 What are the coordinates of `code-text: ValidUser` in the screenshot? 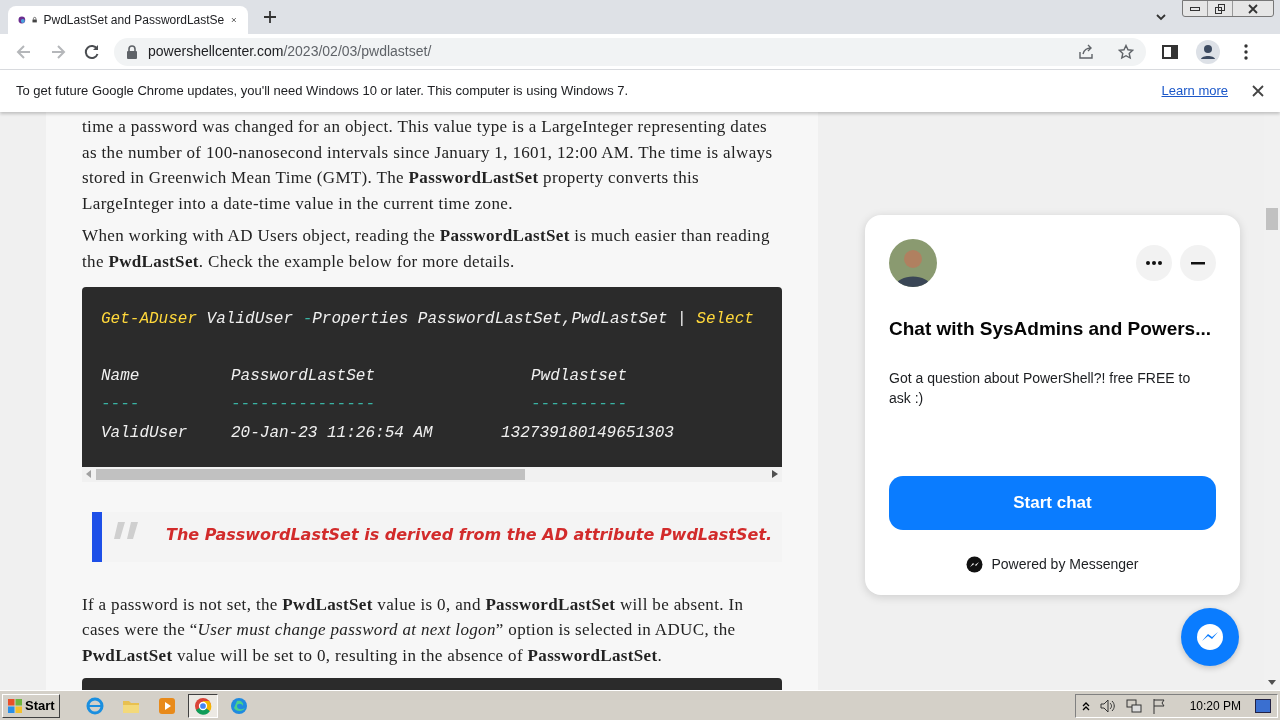 It's located at (144, 432).